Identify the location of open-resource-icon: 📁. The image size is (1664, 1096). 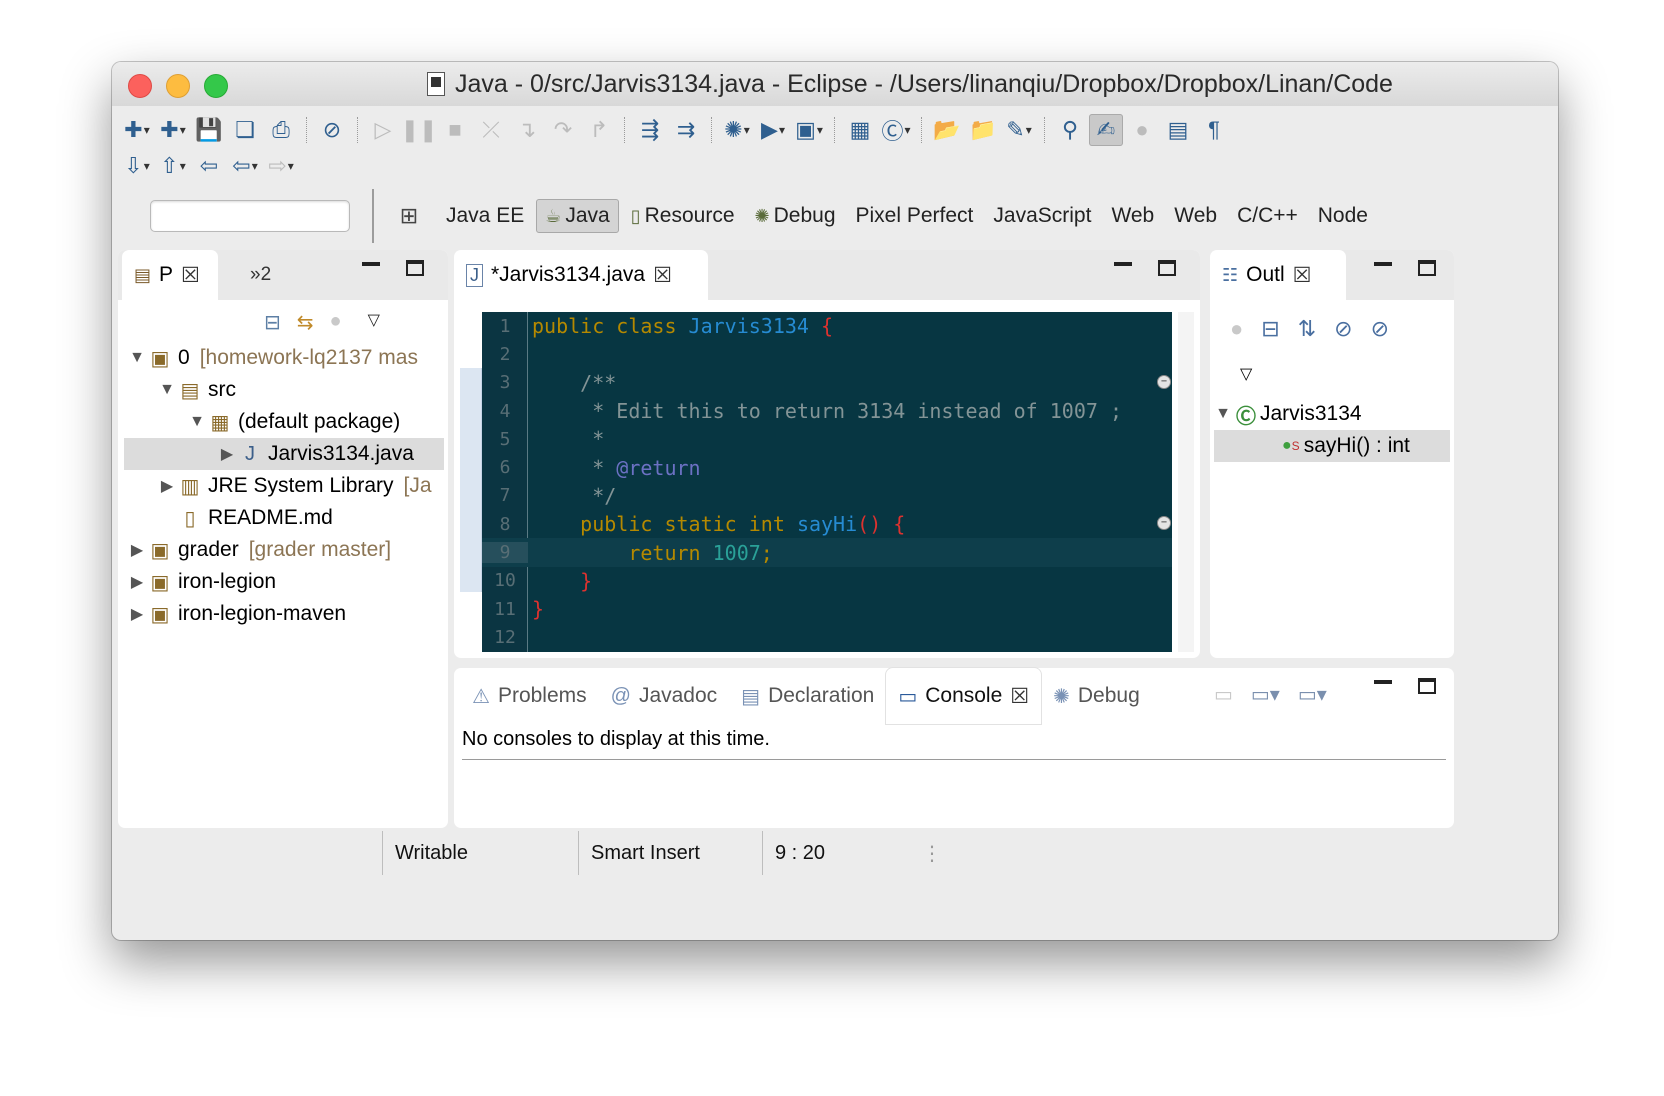
(983, 130).